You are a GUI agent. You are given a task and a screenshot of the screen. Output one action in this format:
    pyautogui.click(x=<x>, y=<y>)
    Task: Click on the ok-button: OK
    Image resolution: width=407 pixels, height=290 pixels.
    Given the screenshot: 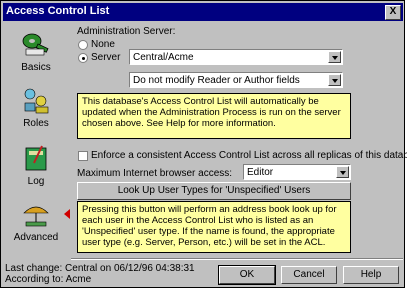 What is the action you would take?
    pyautogui.click(x=247, y=275)
    